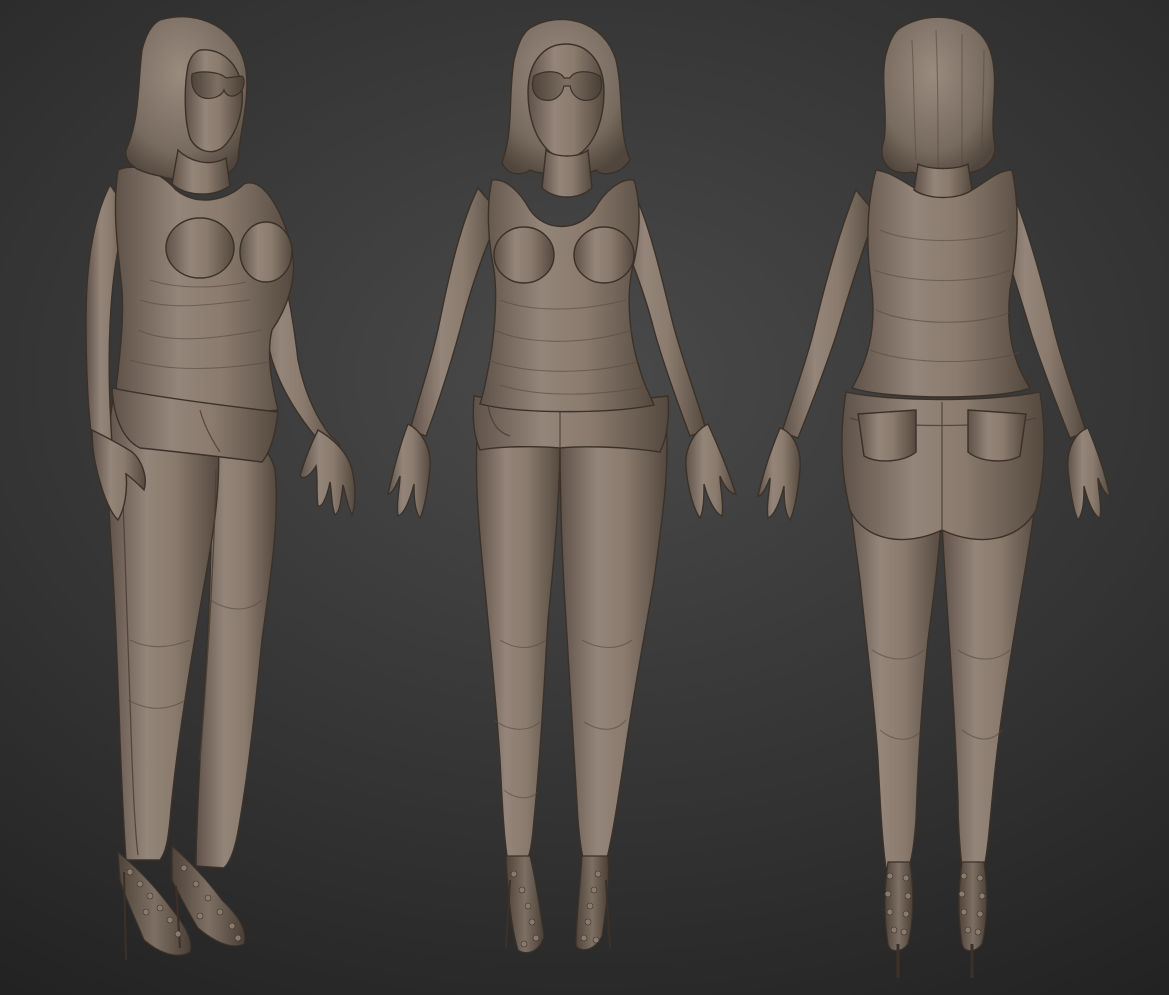  I want to click on back-pocket-left, so click(887, 435).